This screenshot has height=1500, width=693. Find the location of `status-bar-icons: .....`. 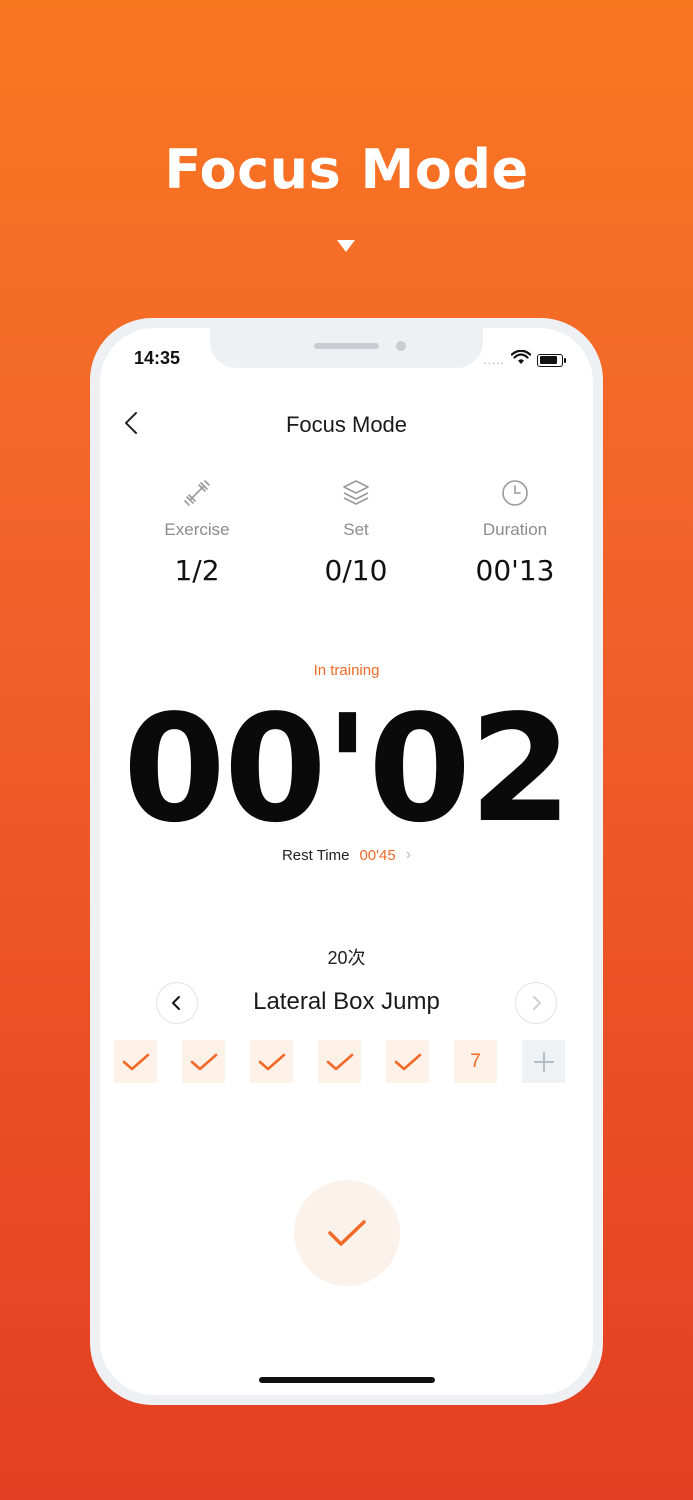

status-bar-icons: ..... is located at coordinates (524, 359).